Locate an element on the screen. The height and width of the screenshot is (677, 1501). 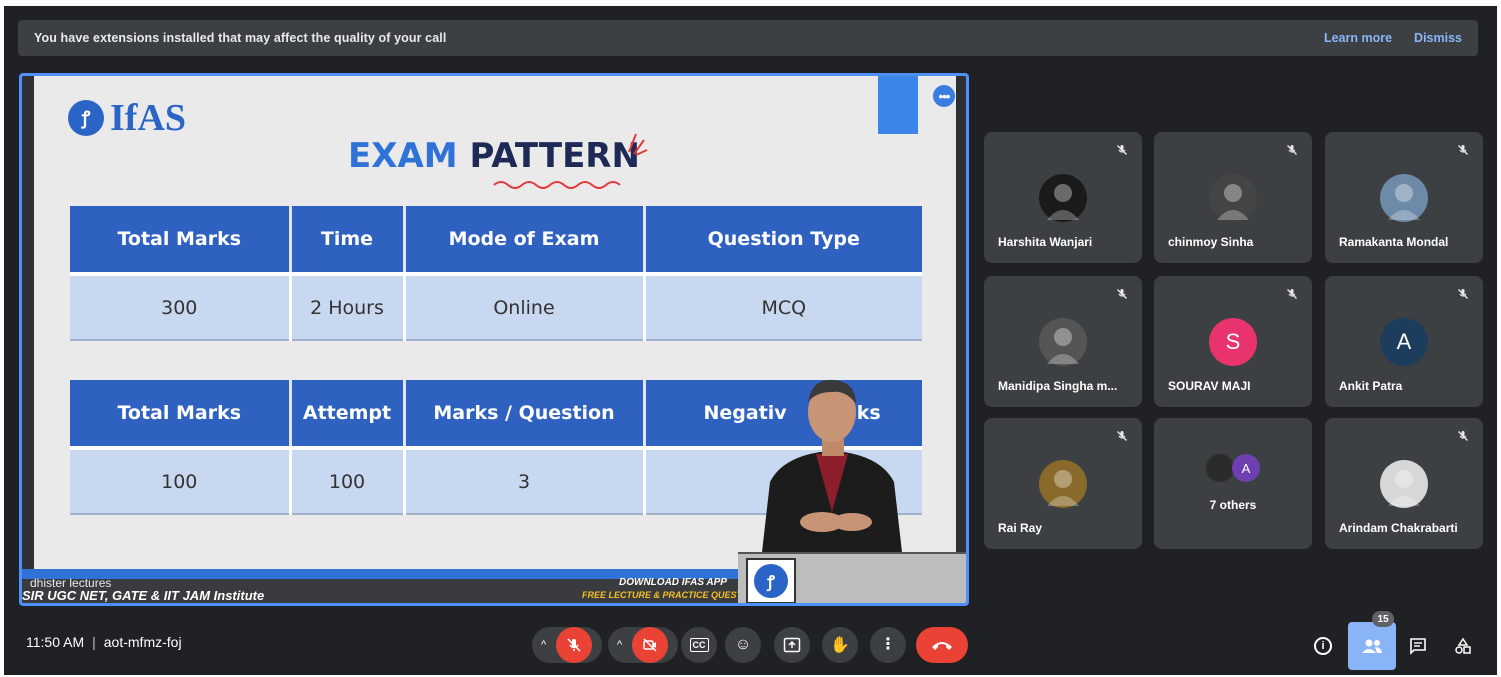
raise-hand-button: ✋ is located at coordinates (840, 645).